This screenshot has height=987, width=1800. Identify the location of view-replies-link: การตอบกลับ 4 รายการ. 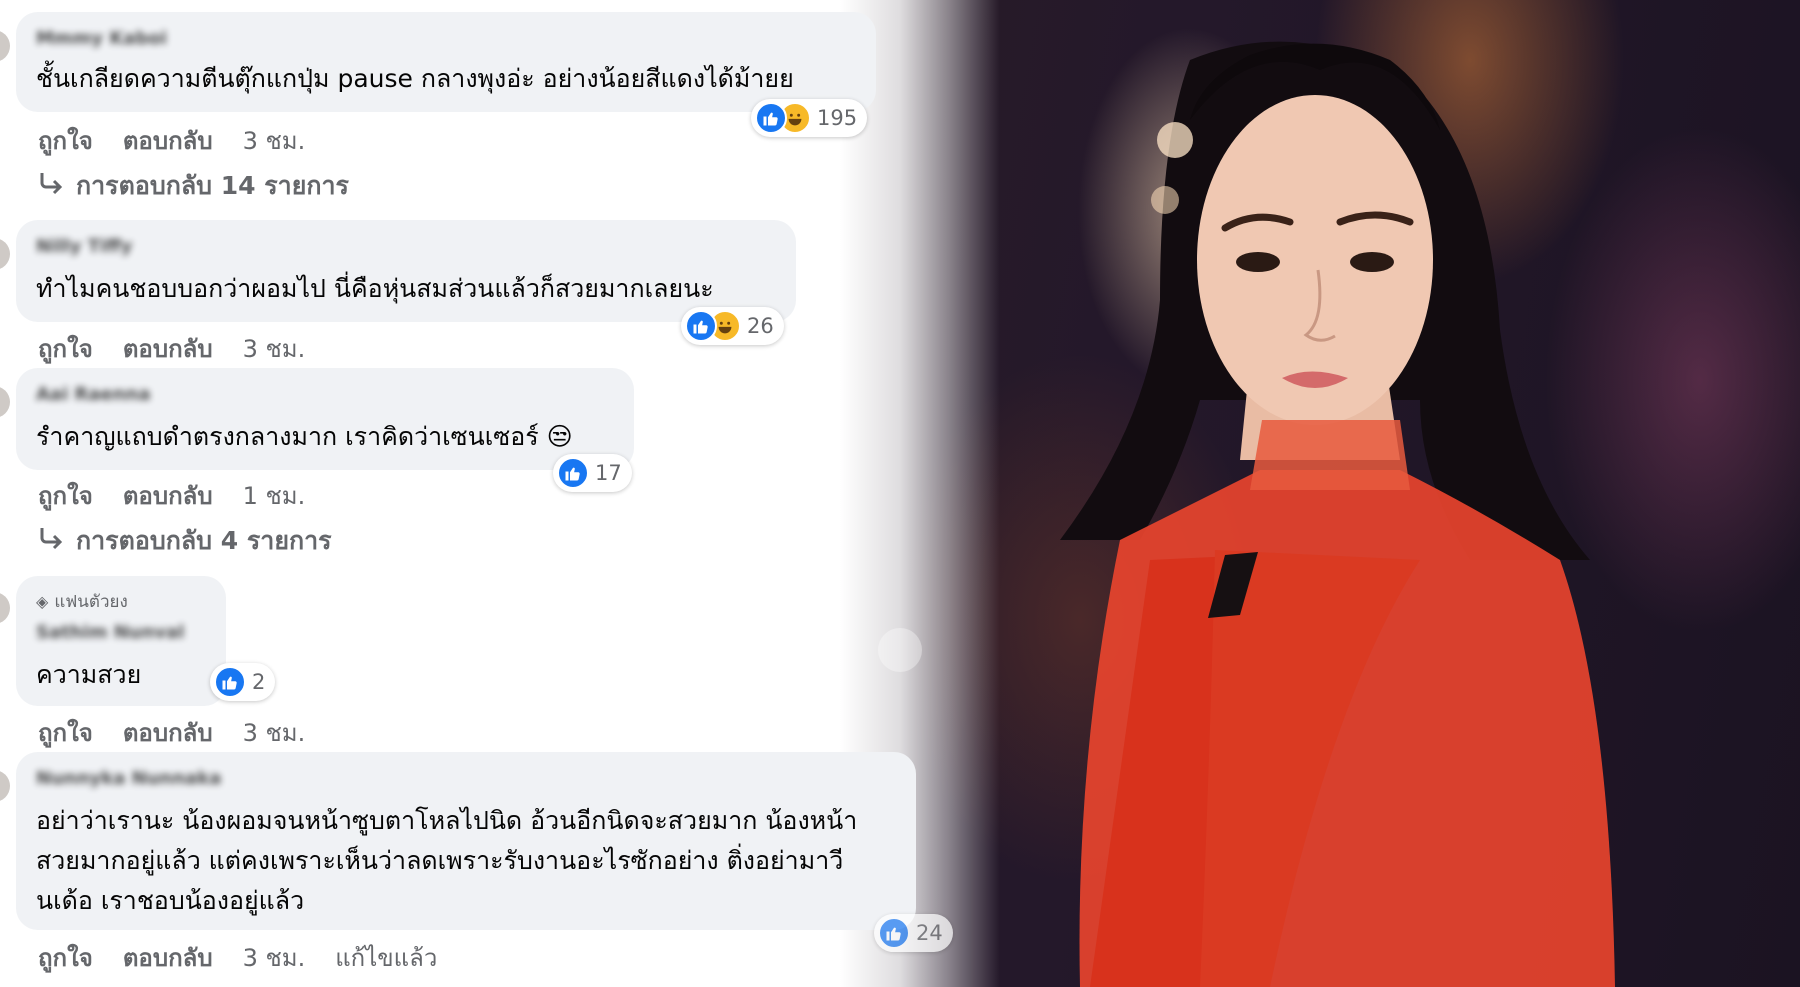
(185, 541).